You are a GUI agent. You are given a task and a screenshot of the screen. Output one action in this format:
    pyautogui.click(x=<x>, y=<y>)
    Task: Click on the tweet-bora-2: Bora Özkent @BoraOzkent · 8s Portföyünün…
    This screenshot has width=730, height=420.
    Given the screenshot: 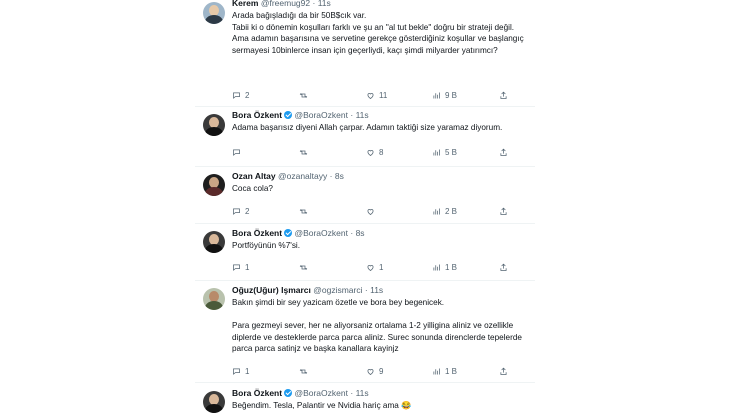 What is the action you would take?
    pyautogui.click(x=365, y=253)
    